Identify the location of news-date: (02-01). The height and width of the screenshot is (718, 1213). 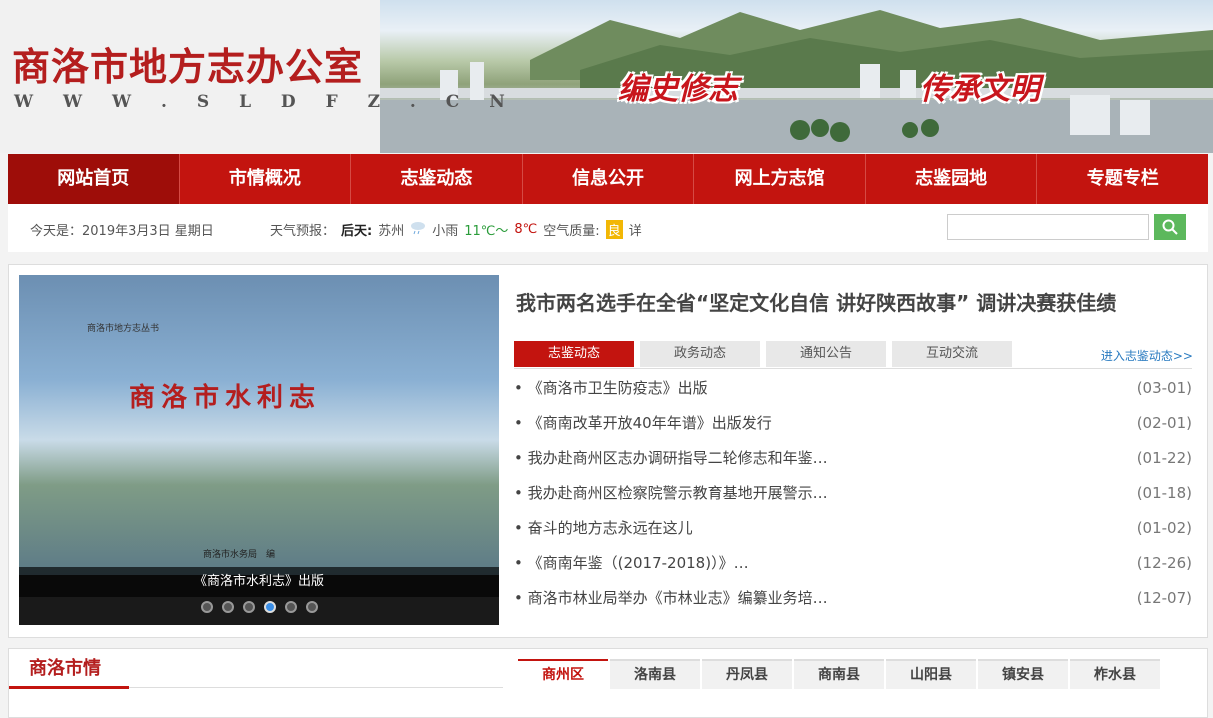
(1164, 423).